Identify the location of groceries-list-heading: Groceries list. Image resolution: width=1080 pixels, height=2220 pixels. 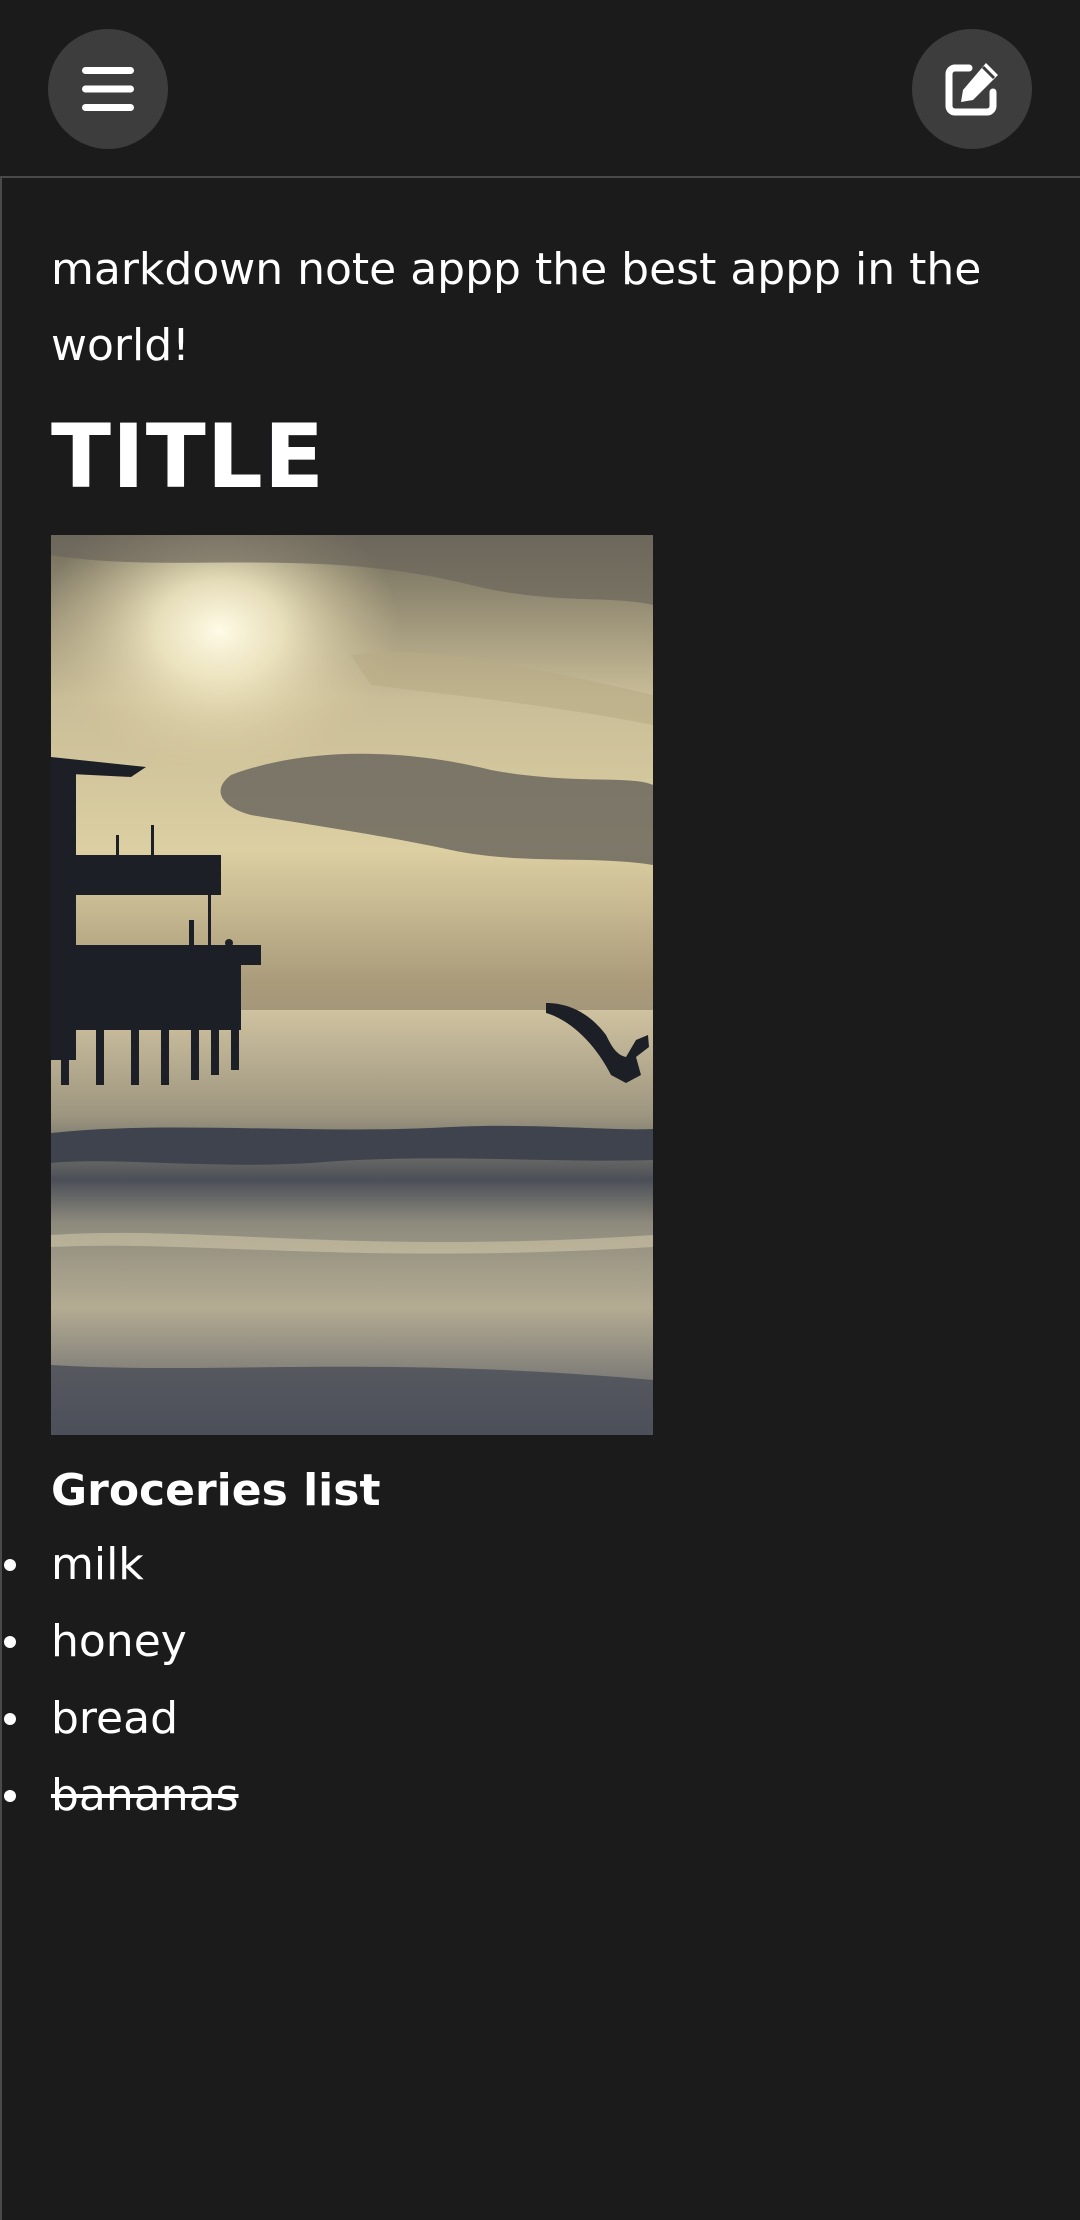
(216, 1490).